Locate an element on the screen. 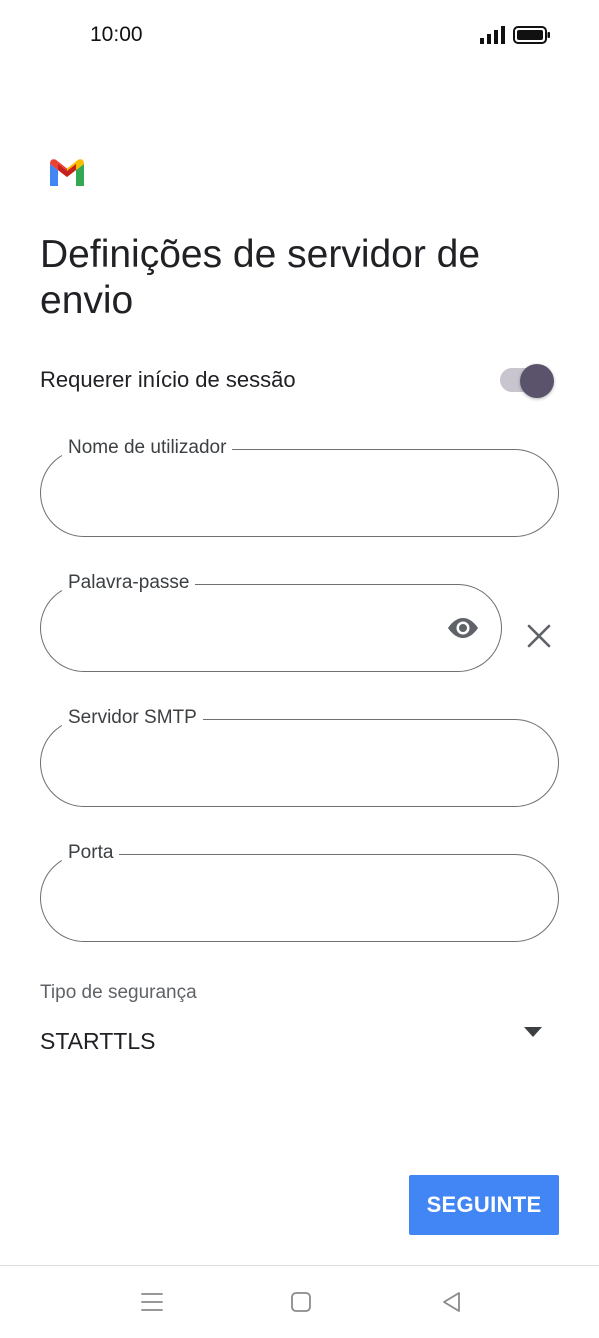  dropdown-icon is located at coordinates (533, 1032).